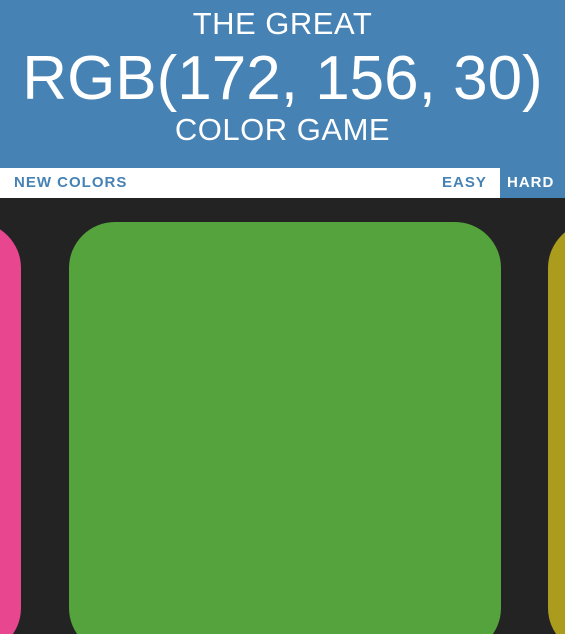 This screenshot has height=634, width=565. Describe the element at coordinates (70, 183) in the screenshot. I see `new-colors-button: NEW COLORS` at that location.